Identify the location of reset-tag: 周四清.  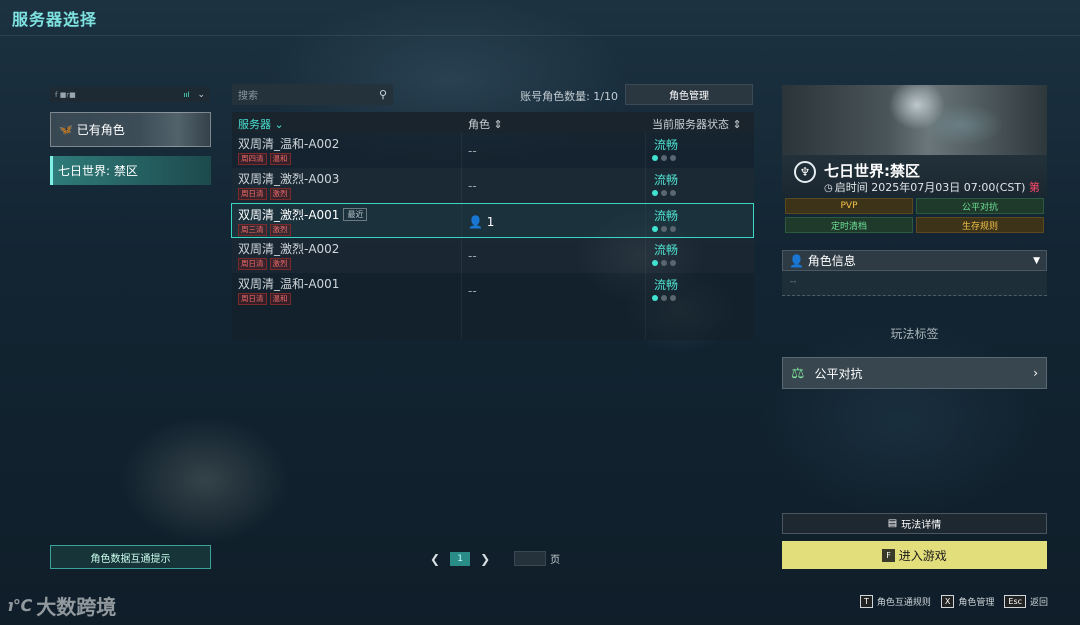
(252, 159).